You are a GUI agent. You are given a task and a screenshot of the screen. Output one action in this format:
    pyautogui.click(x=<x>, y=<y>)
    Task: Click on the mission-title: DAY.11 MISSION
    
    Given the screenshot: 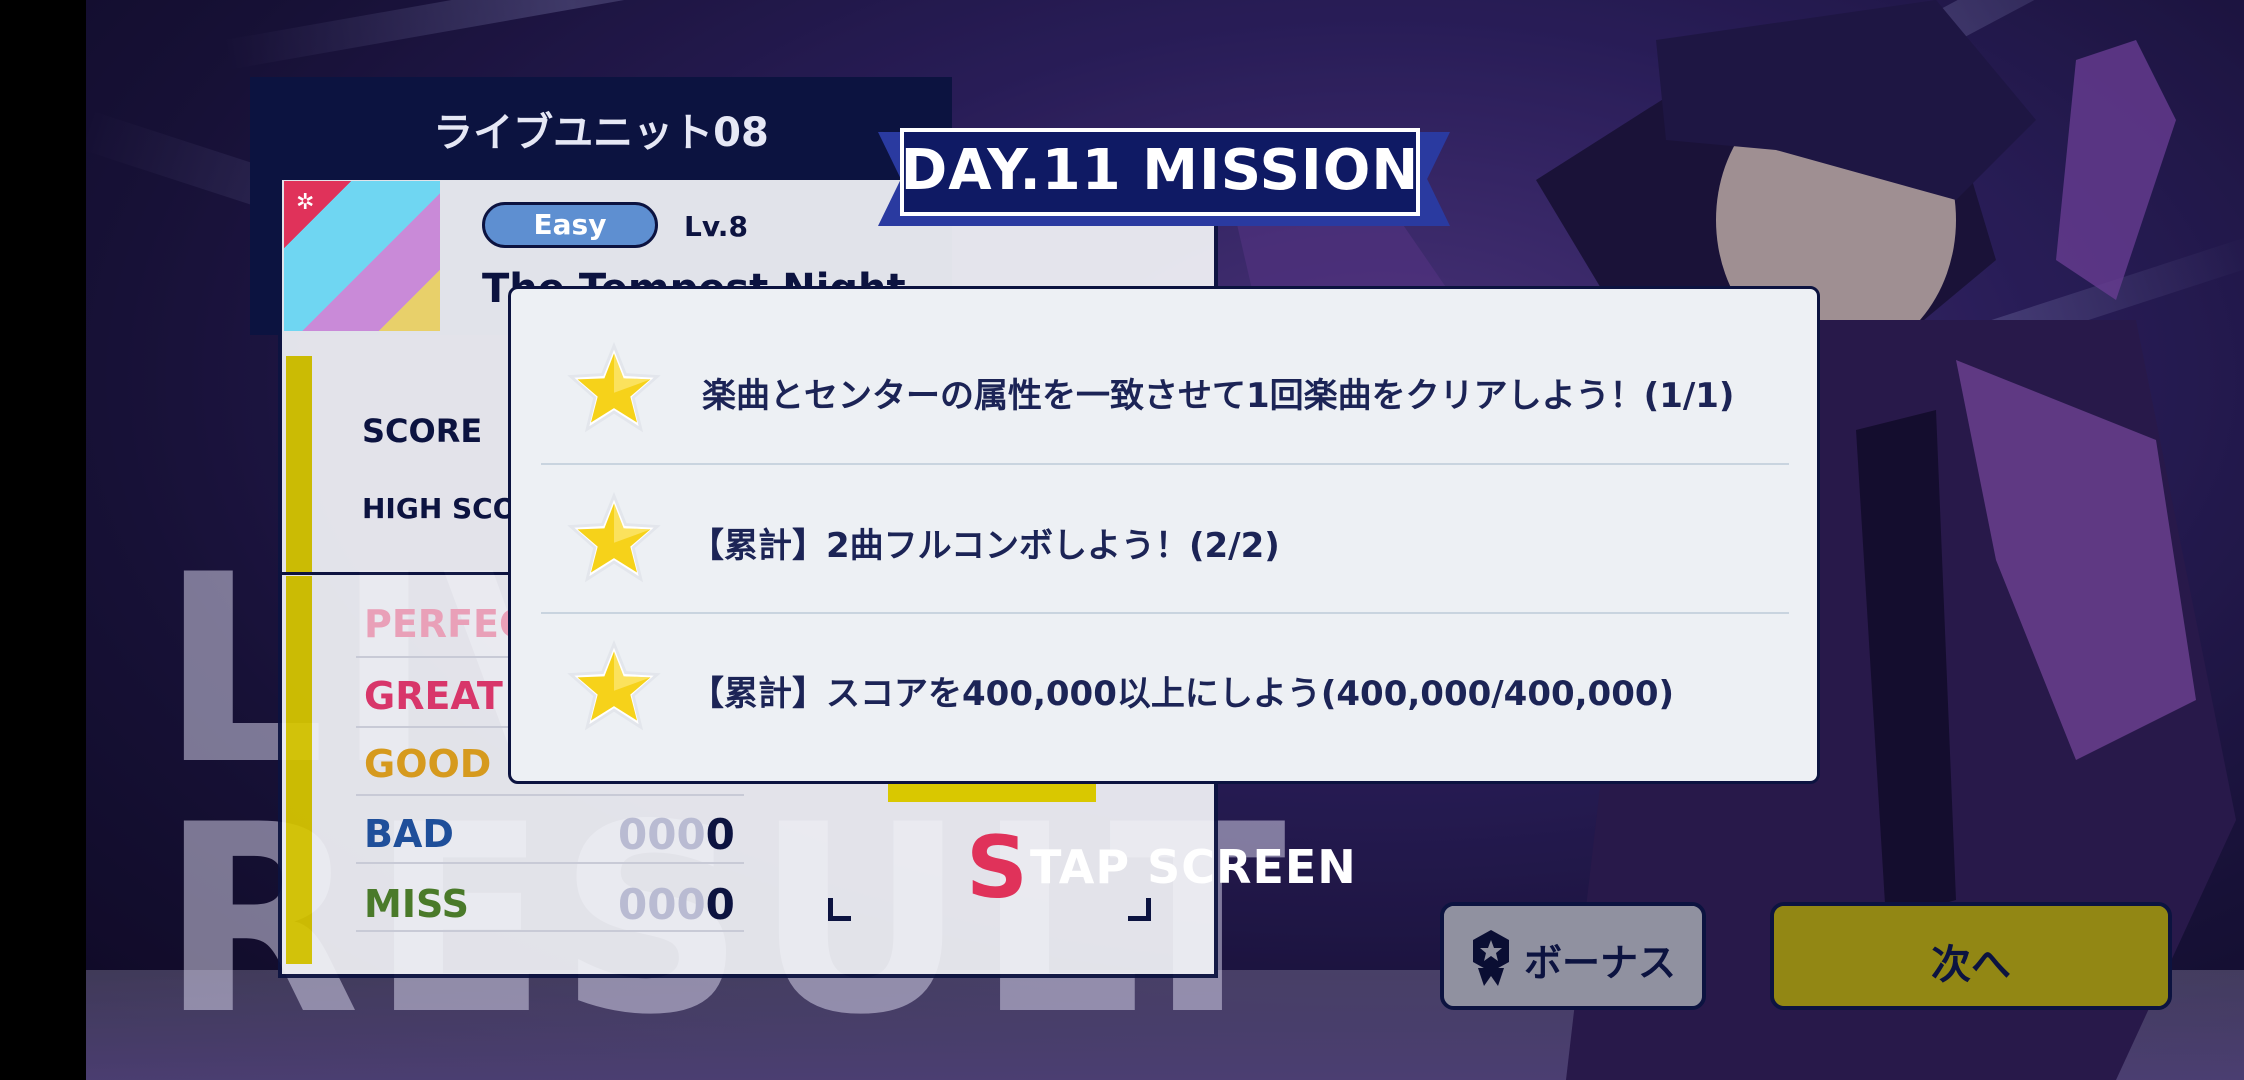 What is the action you would take?
    pyautogui.click(x=1160, y=170)
    